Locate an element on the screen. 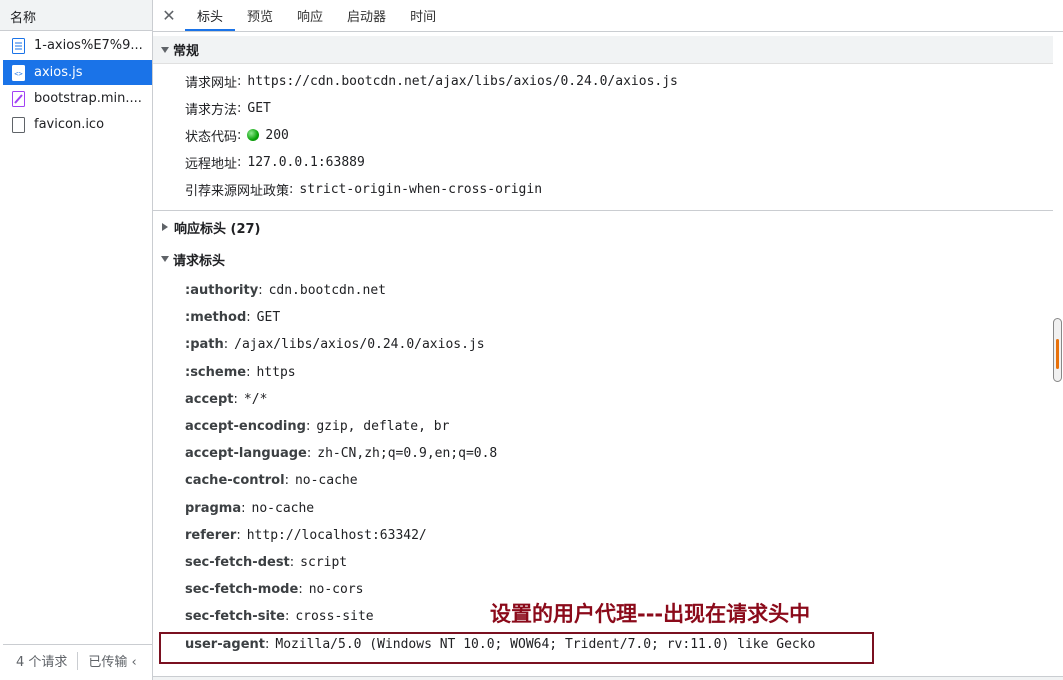 This screenshot has height=680, width=1063. divider is located at coordinates (78, 660).